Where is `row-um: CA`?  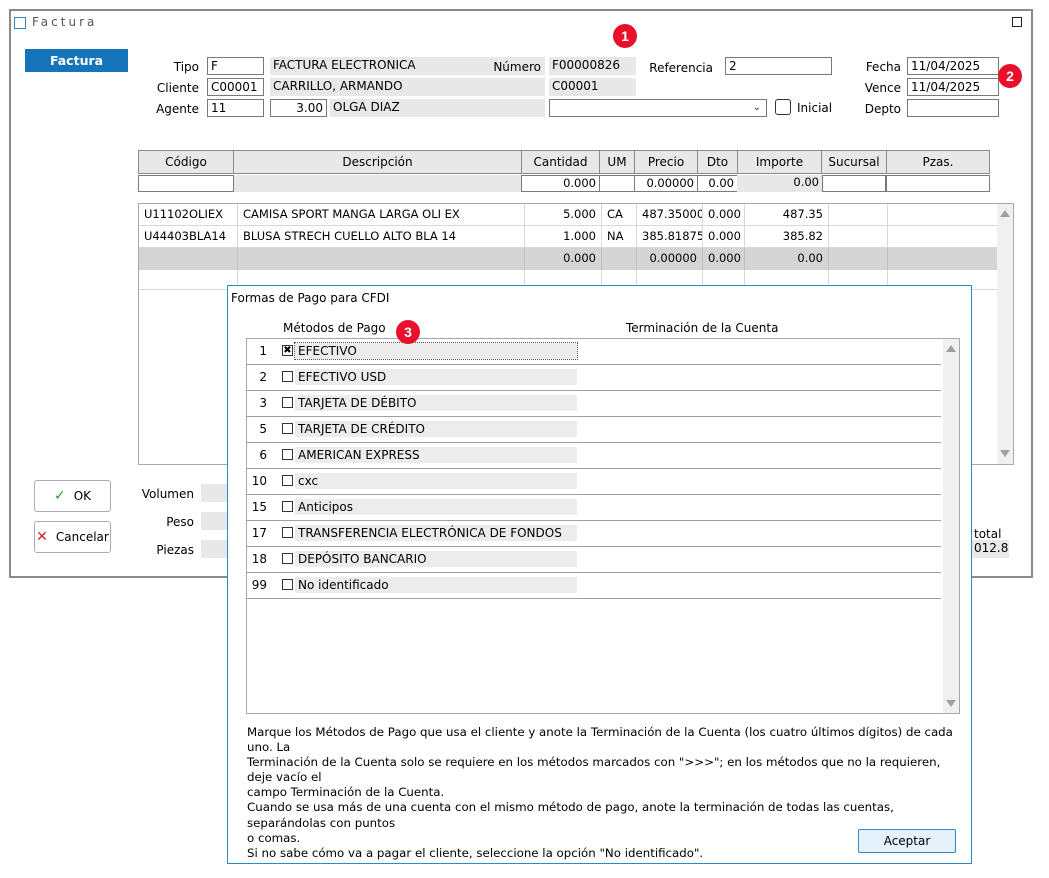 row-um: CA is located at coordinates (619, 215).